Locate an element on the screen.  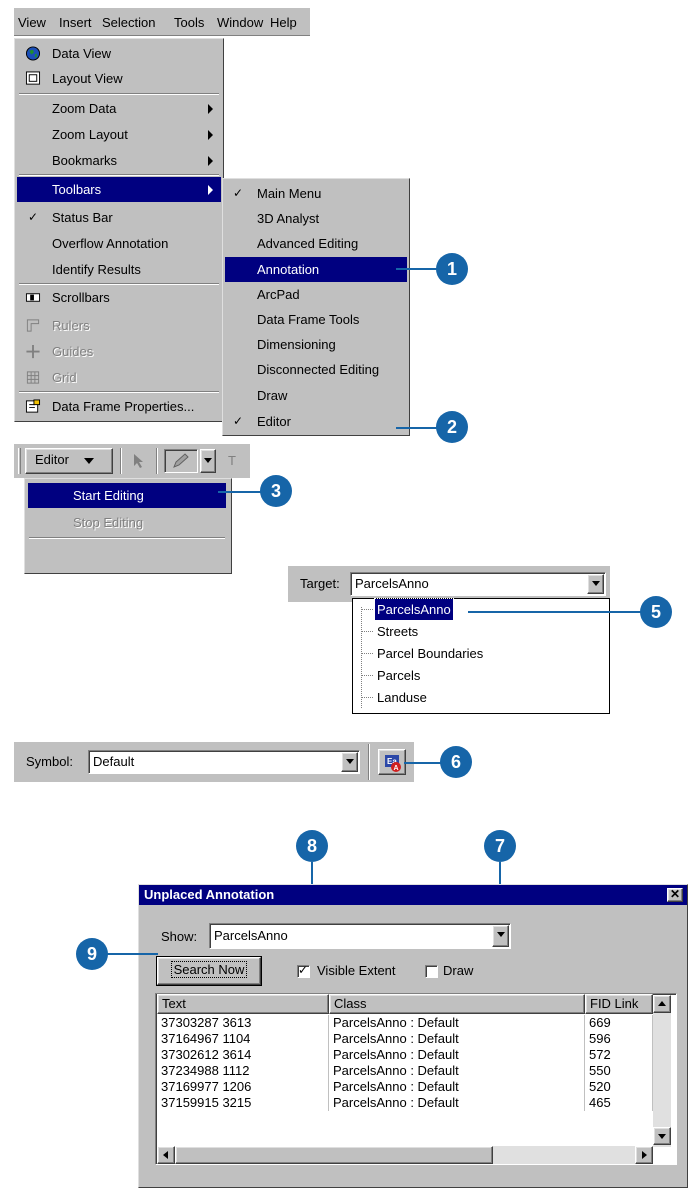
unplaced-annotation-button: Ea A is located at coordinates (392, 762).